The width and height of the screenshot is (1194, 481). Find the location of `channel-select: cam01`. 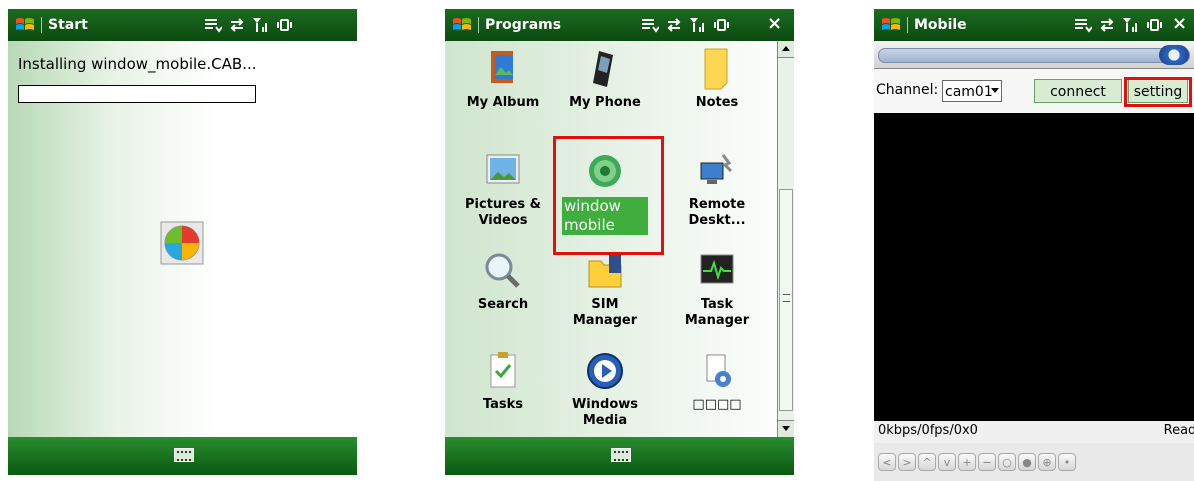

channel-select: cam01 is located at coordinates (972, 91).